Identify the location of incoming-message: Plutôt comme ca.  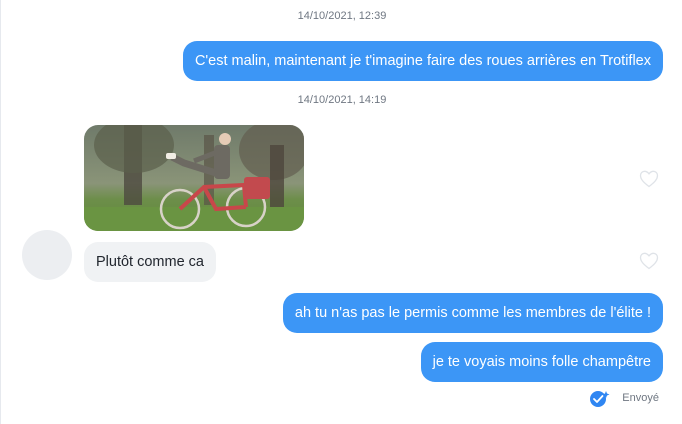
(150, 262).